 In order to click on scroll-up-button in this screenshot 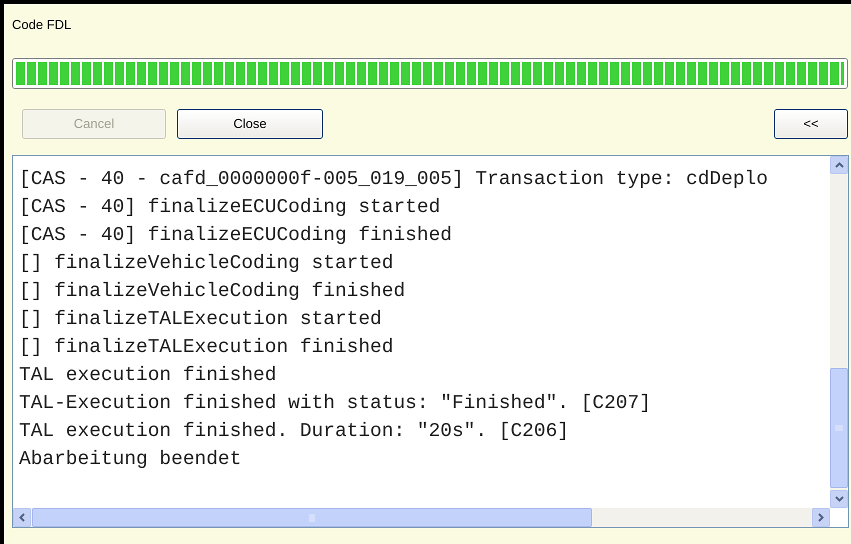, I will do `click(839, 165)`.